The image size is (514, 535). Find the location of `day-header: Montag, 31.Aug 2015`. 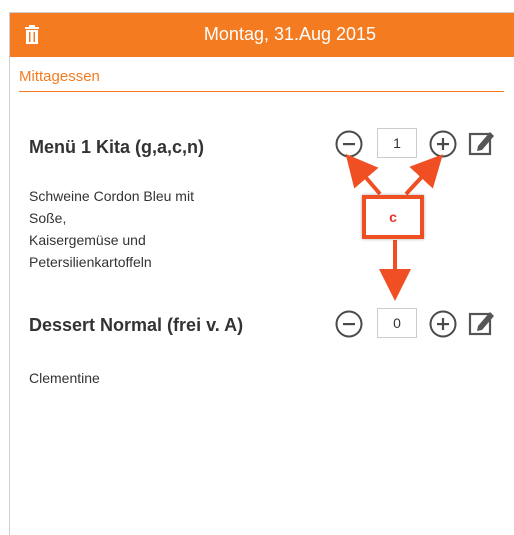

day-header: Montag, 31.Aug 2015 is located at coordinates (262, 35).